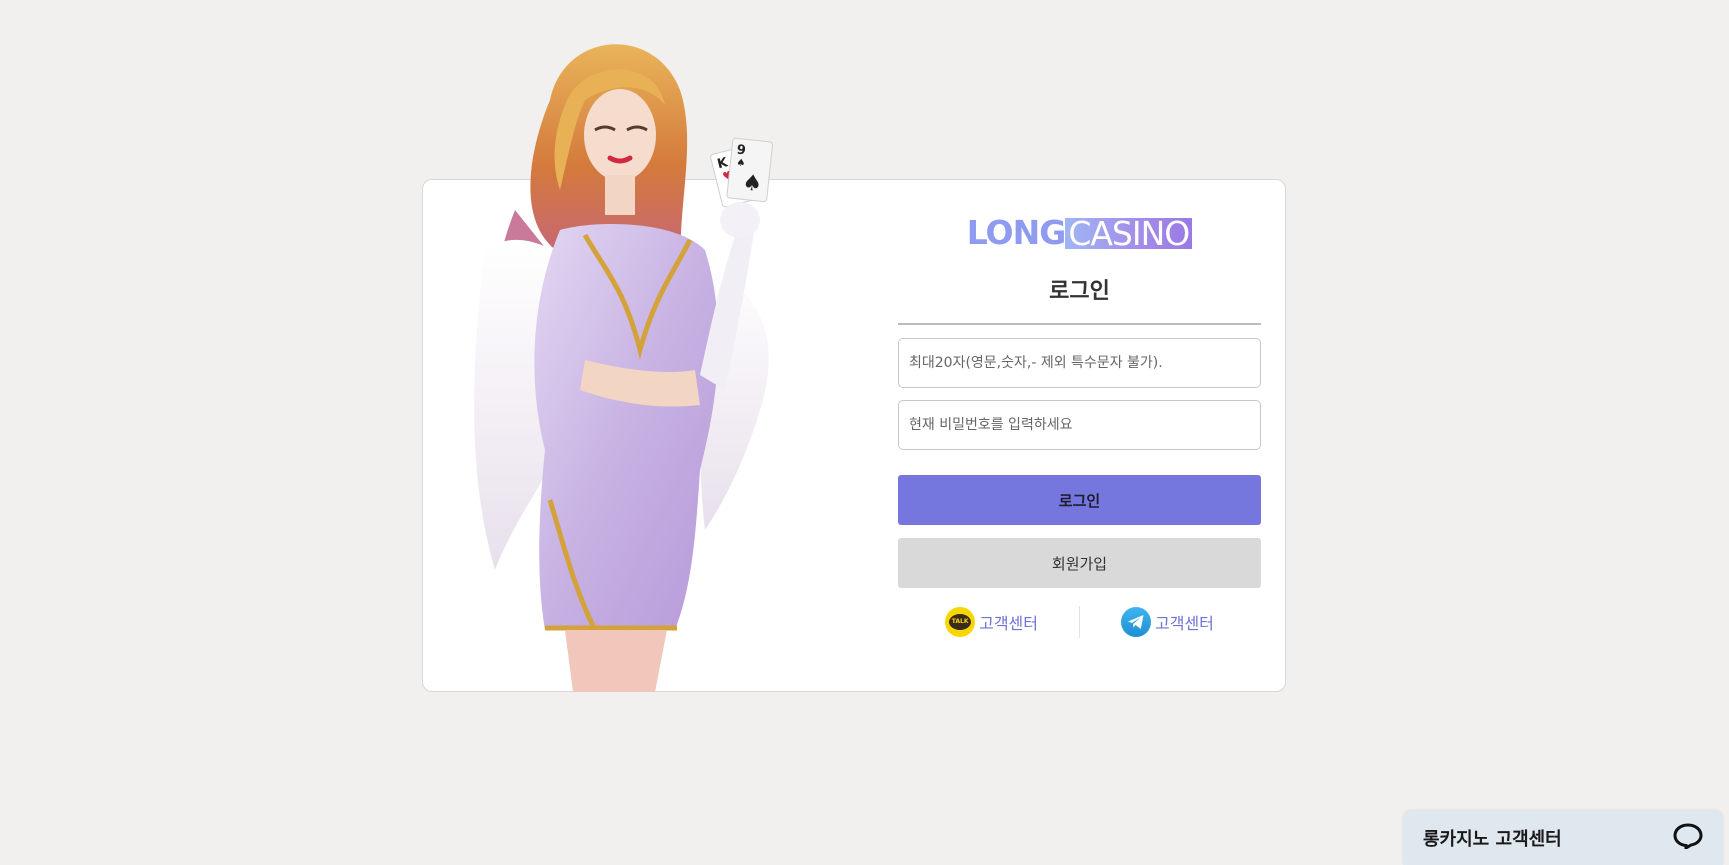 This screenshot has height=865, width=1729. I want to click on username-input, so click(1079, 363).